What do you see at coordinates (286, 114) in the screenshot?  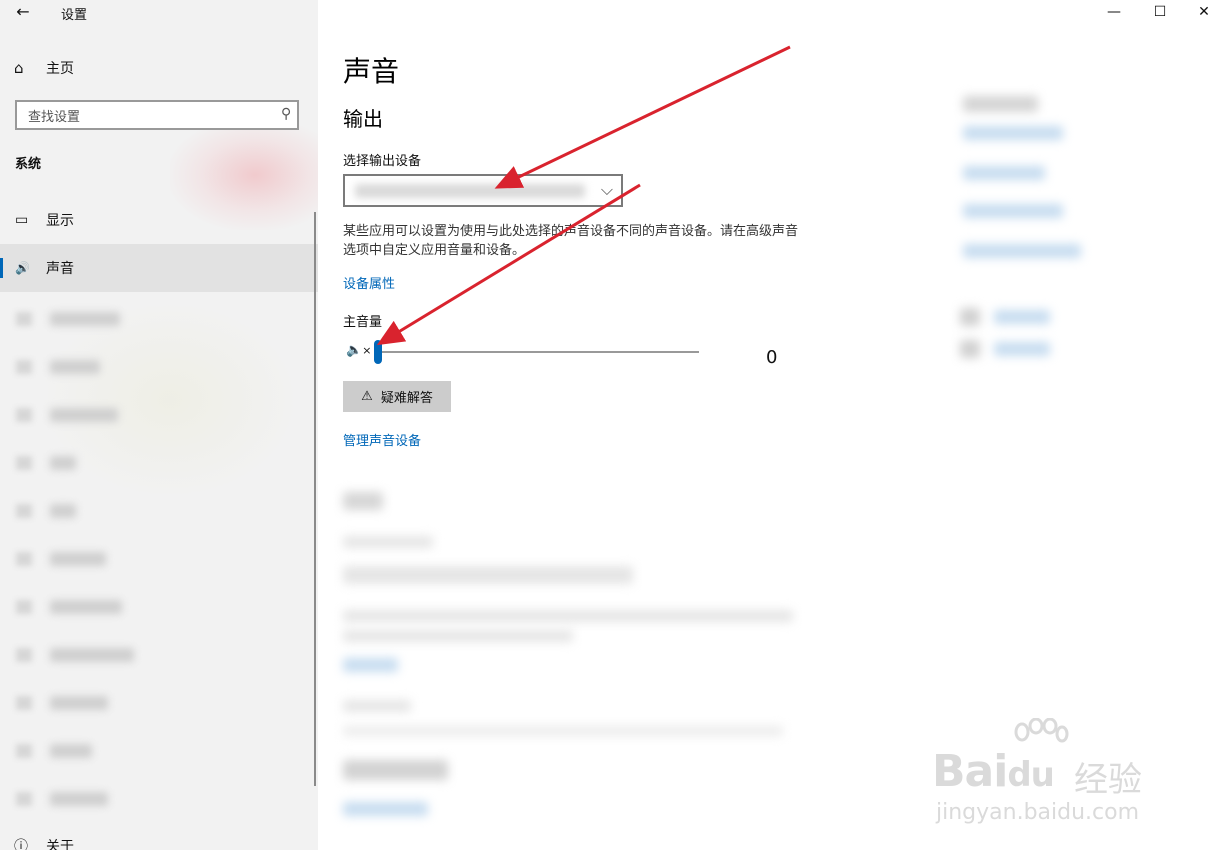 I see `search-icon: ⚲` at bounding box center [286, 114].